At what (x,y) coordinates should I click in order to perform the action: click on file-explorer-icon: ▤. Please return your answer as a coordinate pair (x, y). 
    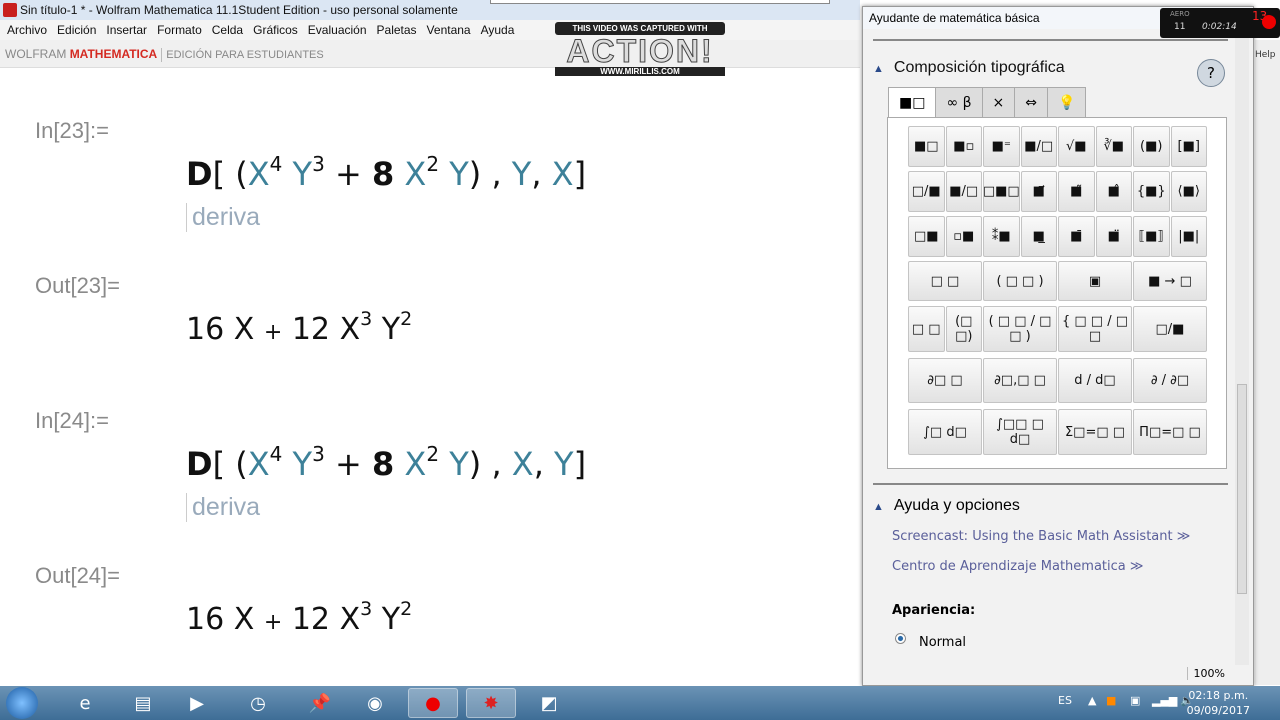
    Looking at the image, I should click on (143, 703).